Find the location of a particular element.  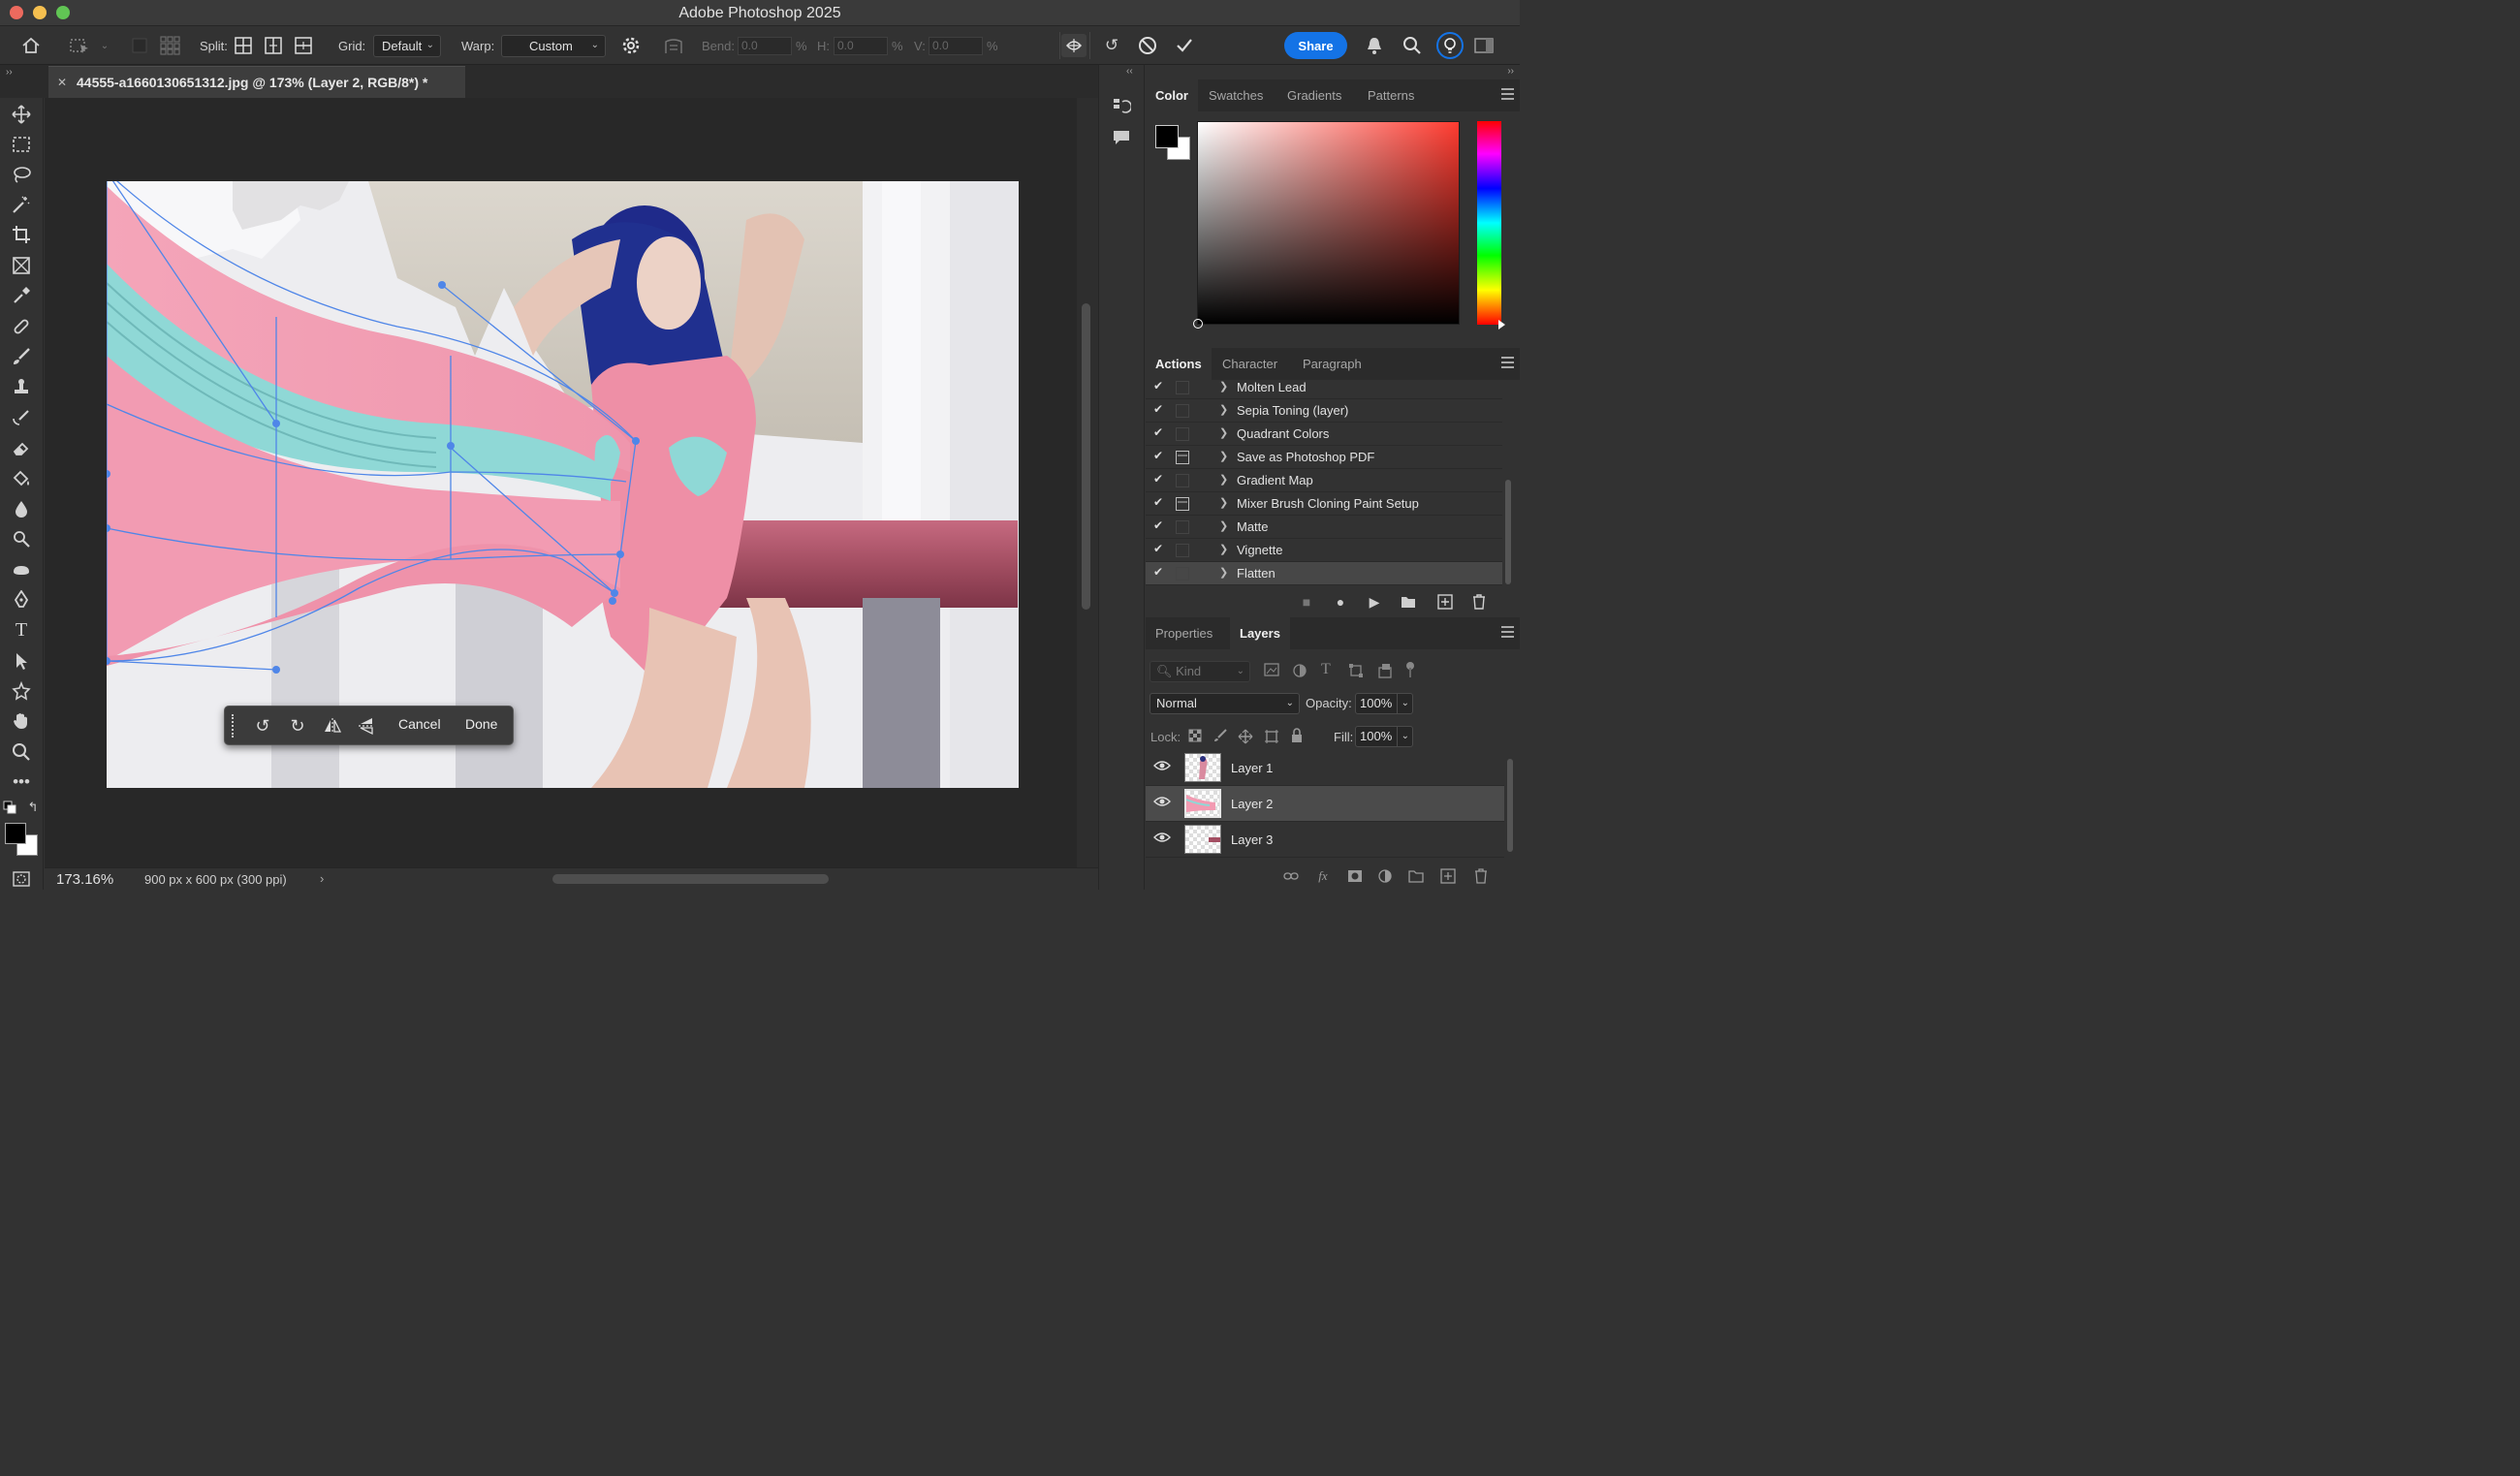

lock-position-icon is located at coordinates (1245, 736).